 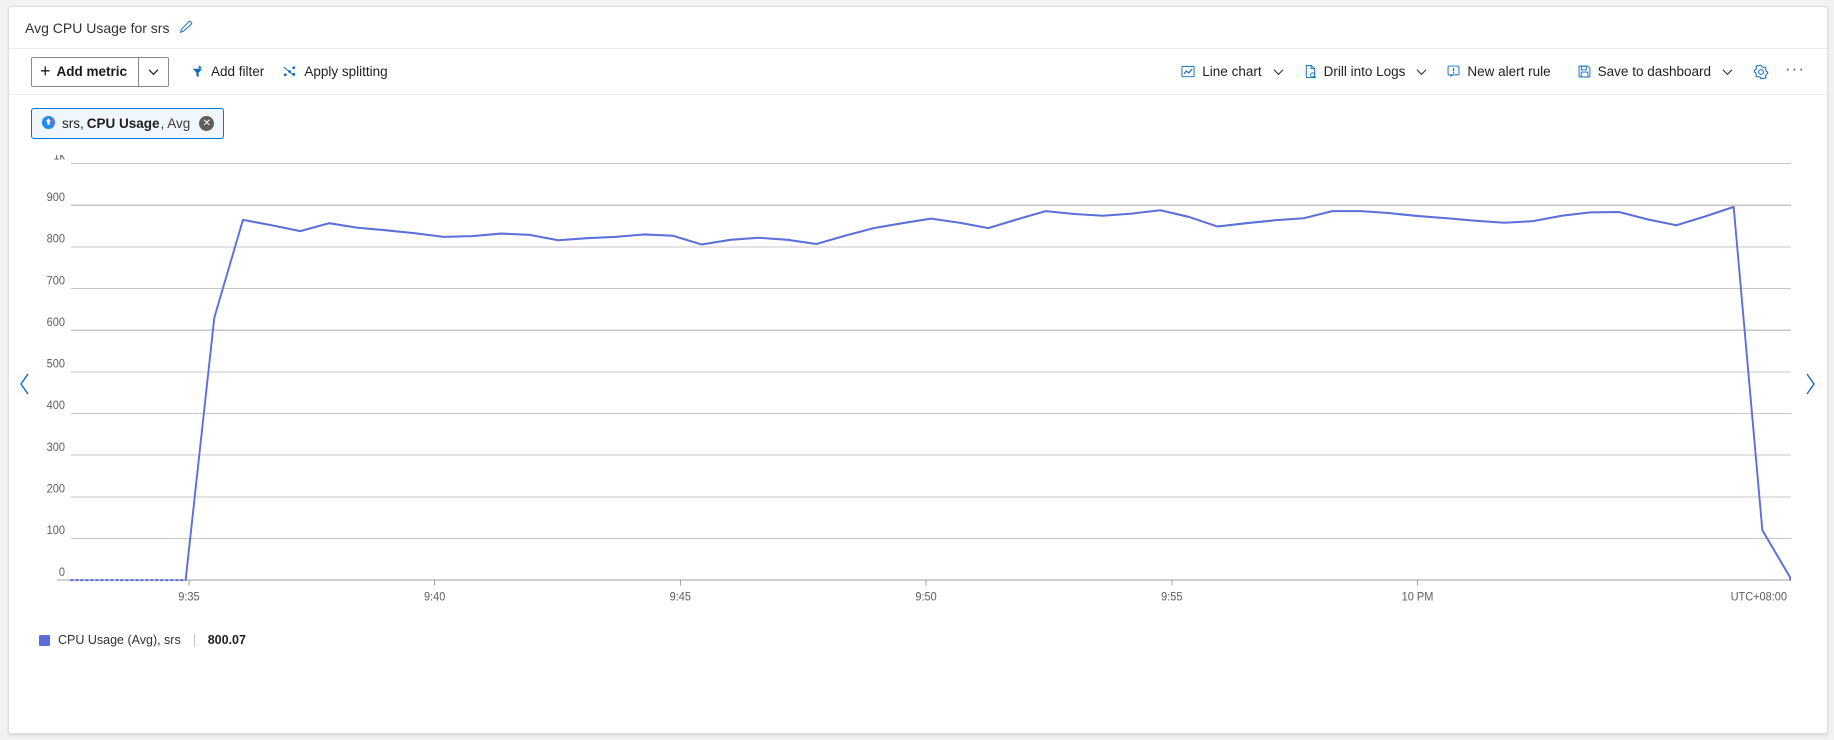 I want to click on add-filter-label: Add filter, so click(x=238, y=71).